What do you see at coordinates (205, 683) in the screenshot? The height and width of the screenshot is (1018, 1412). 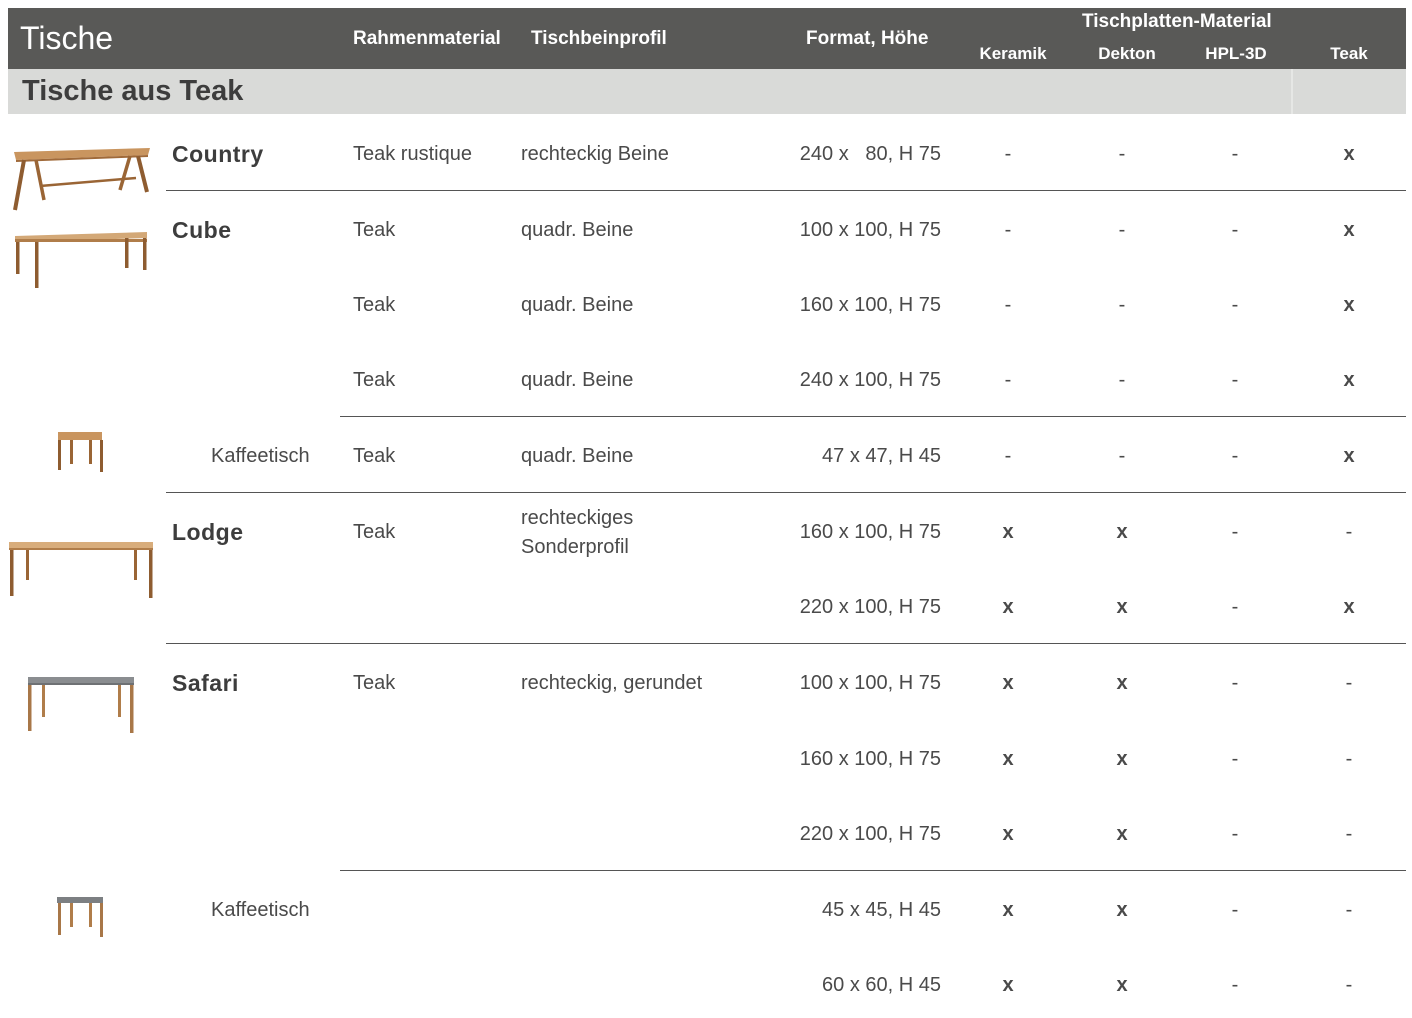 I see `product-name-safari: Safari` at bounding box center [205, 683].